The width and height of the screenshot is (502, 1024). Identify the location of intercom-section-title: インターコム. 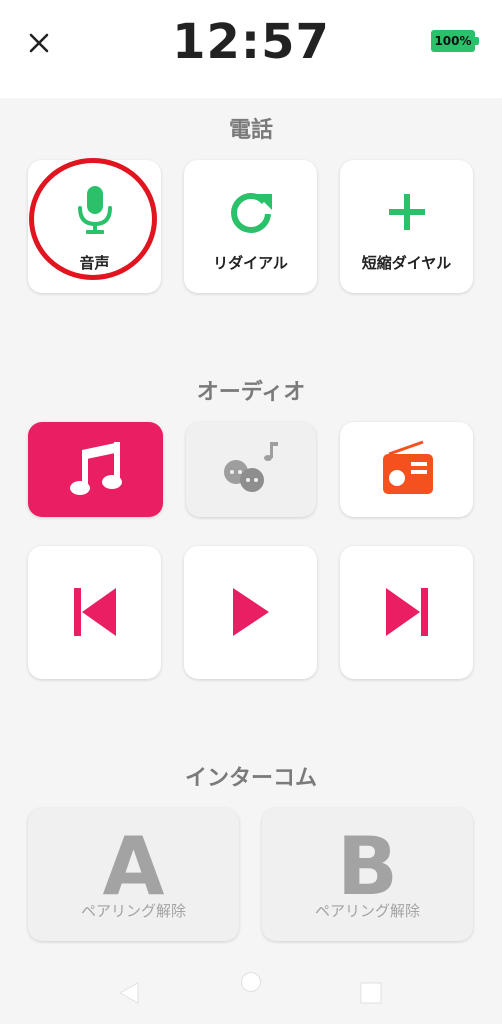
(250, 778).